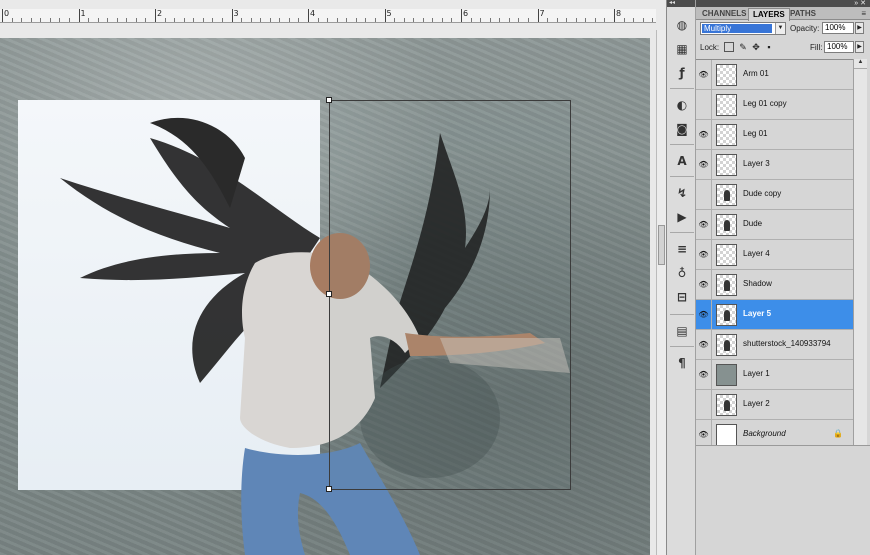 The image size is (870, 555). Describe the element at coordinates (774, 225) in the screenshot. I see `layer-row: 👁 Dude` at that location.